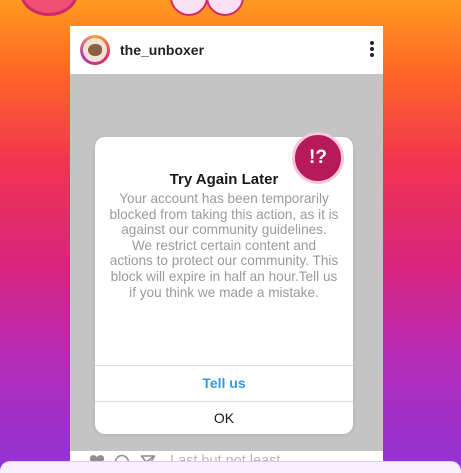  What do you see at coordinates (230, 467) in the screenshot?
I see `bottom-sheet-panel` at bounding box center [230, 467].